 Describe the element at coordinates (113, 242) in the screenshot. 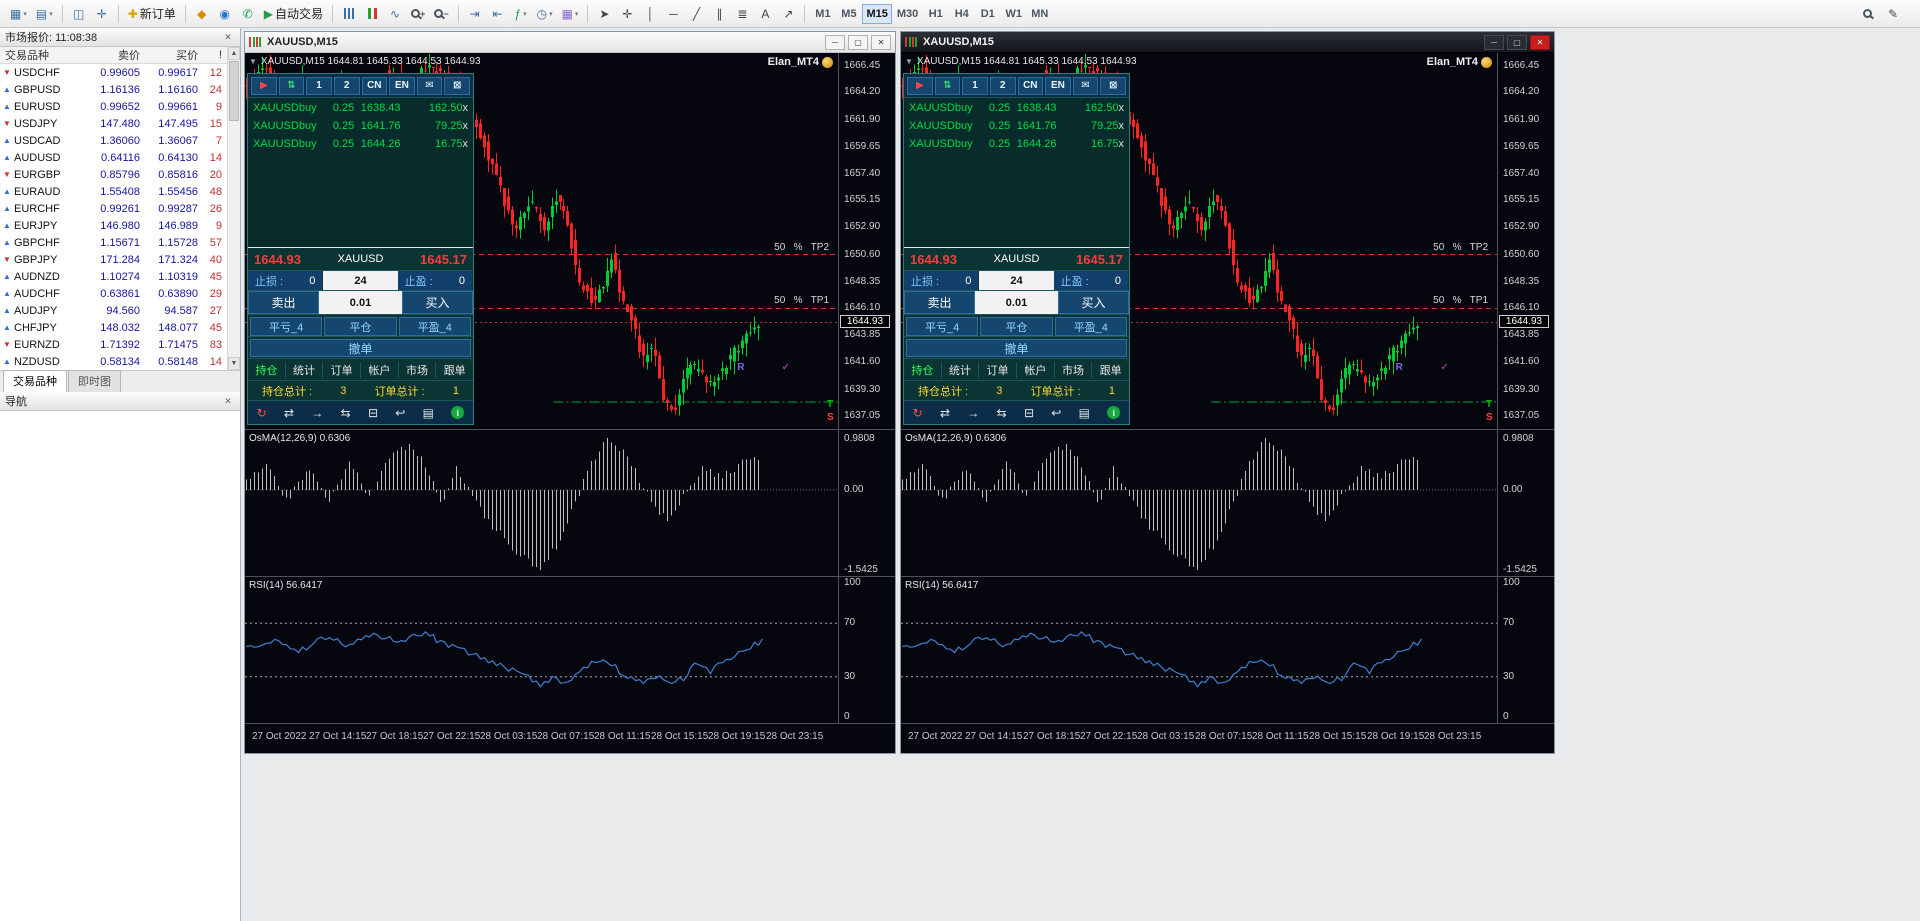

I see `market-watch-row: ▲ GBPCHF 1.15671 1.15728 57` at that location.